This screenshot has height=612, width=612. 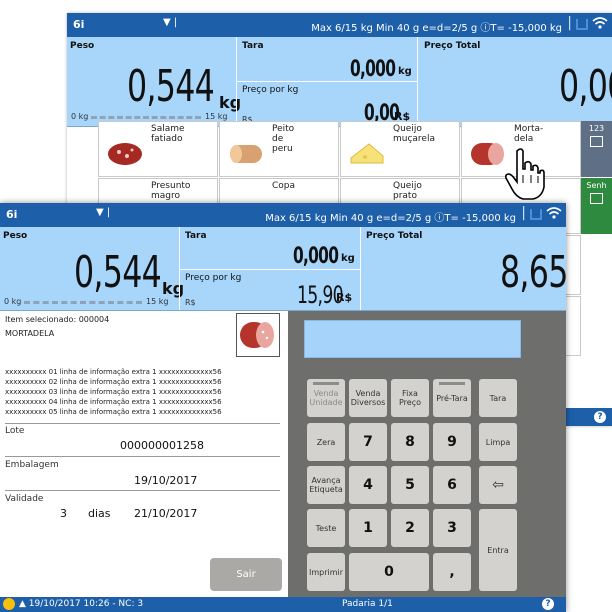 What do you see at coordinates (452, 398) in the screenshot?
I see `pre-tara-button: Pré-Tara` at bounding box center [452, 398].